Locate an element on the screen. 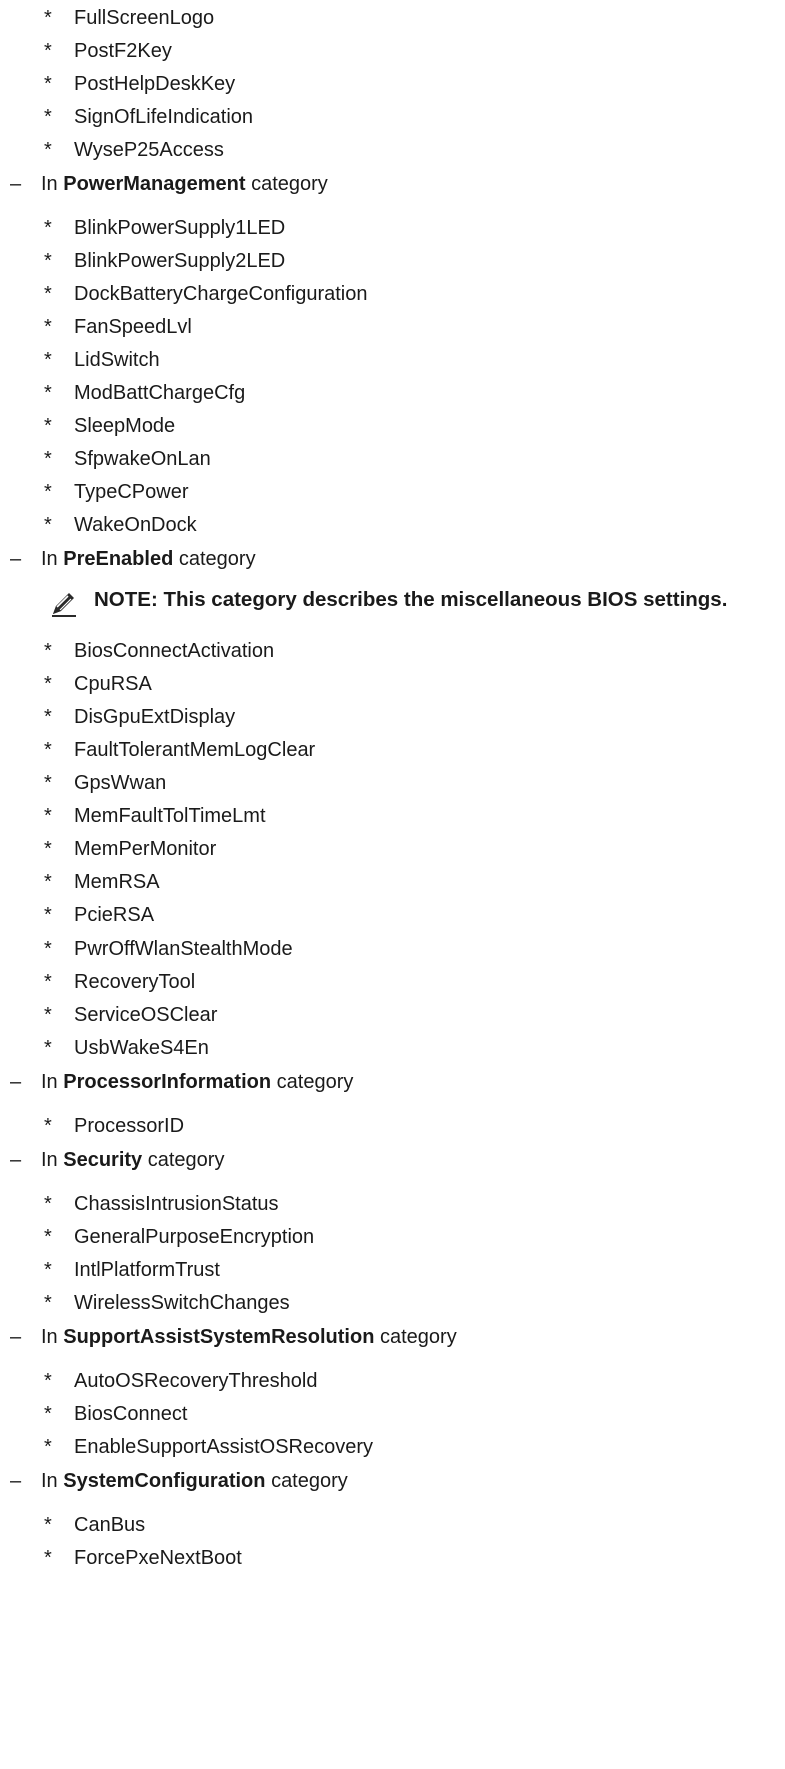 This screenshot has height=1769, width=785. category-name: Security is located at coordinates (103, 1160).